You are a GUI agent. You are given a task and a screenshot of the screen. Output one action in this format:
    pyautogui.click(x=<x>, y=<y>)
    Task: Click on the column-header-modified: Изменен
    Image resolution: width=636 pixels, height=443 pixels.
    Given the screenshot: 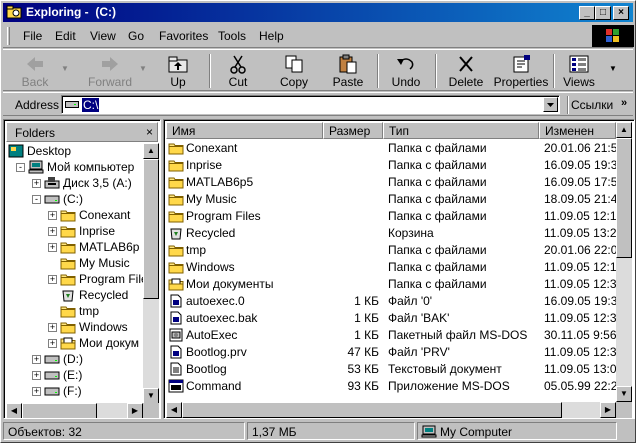 What is the action you would take?
    pyautogui.click(x=577, y=130)
    